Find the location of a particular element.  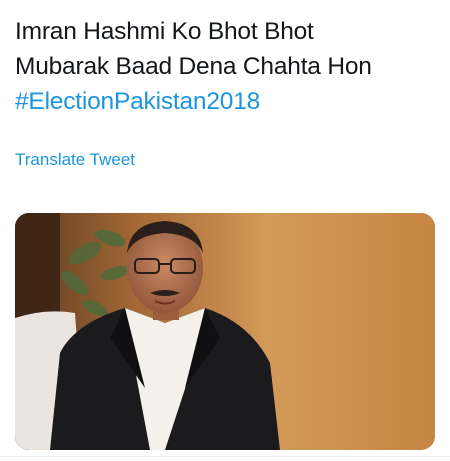

divider is located at coordinates (225, 456).